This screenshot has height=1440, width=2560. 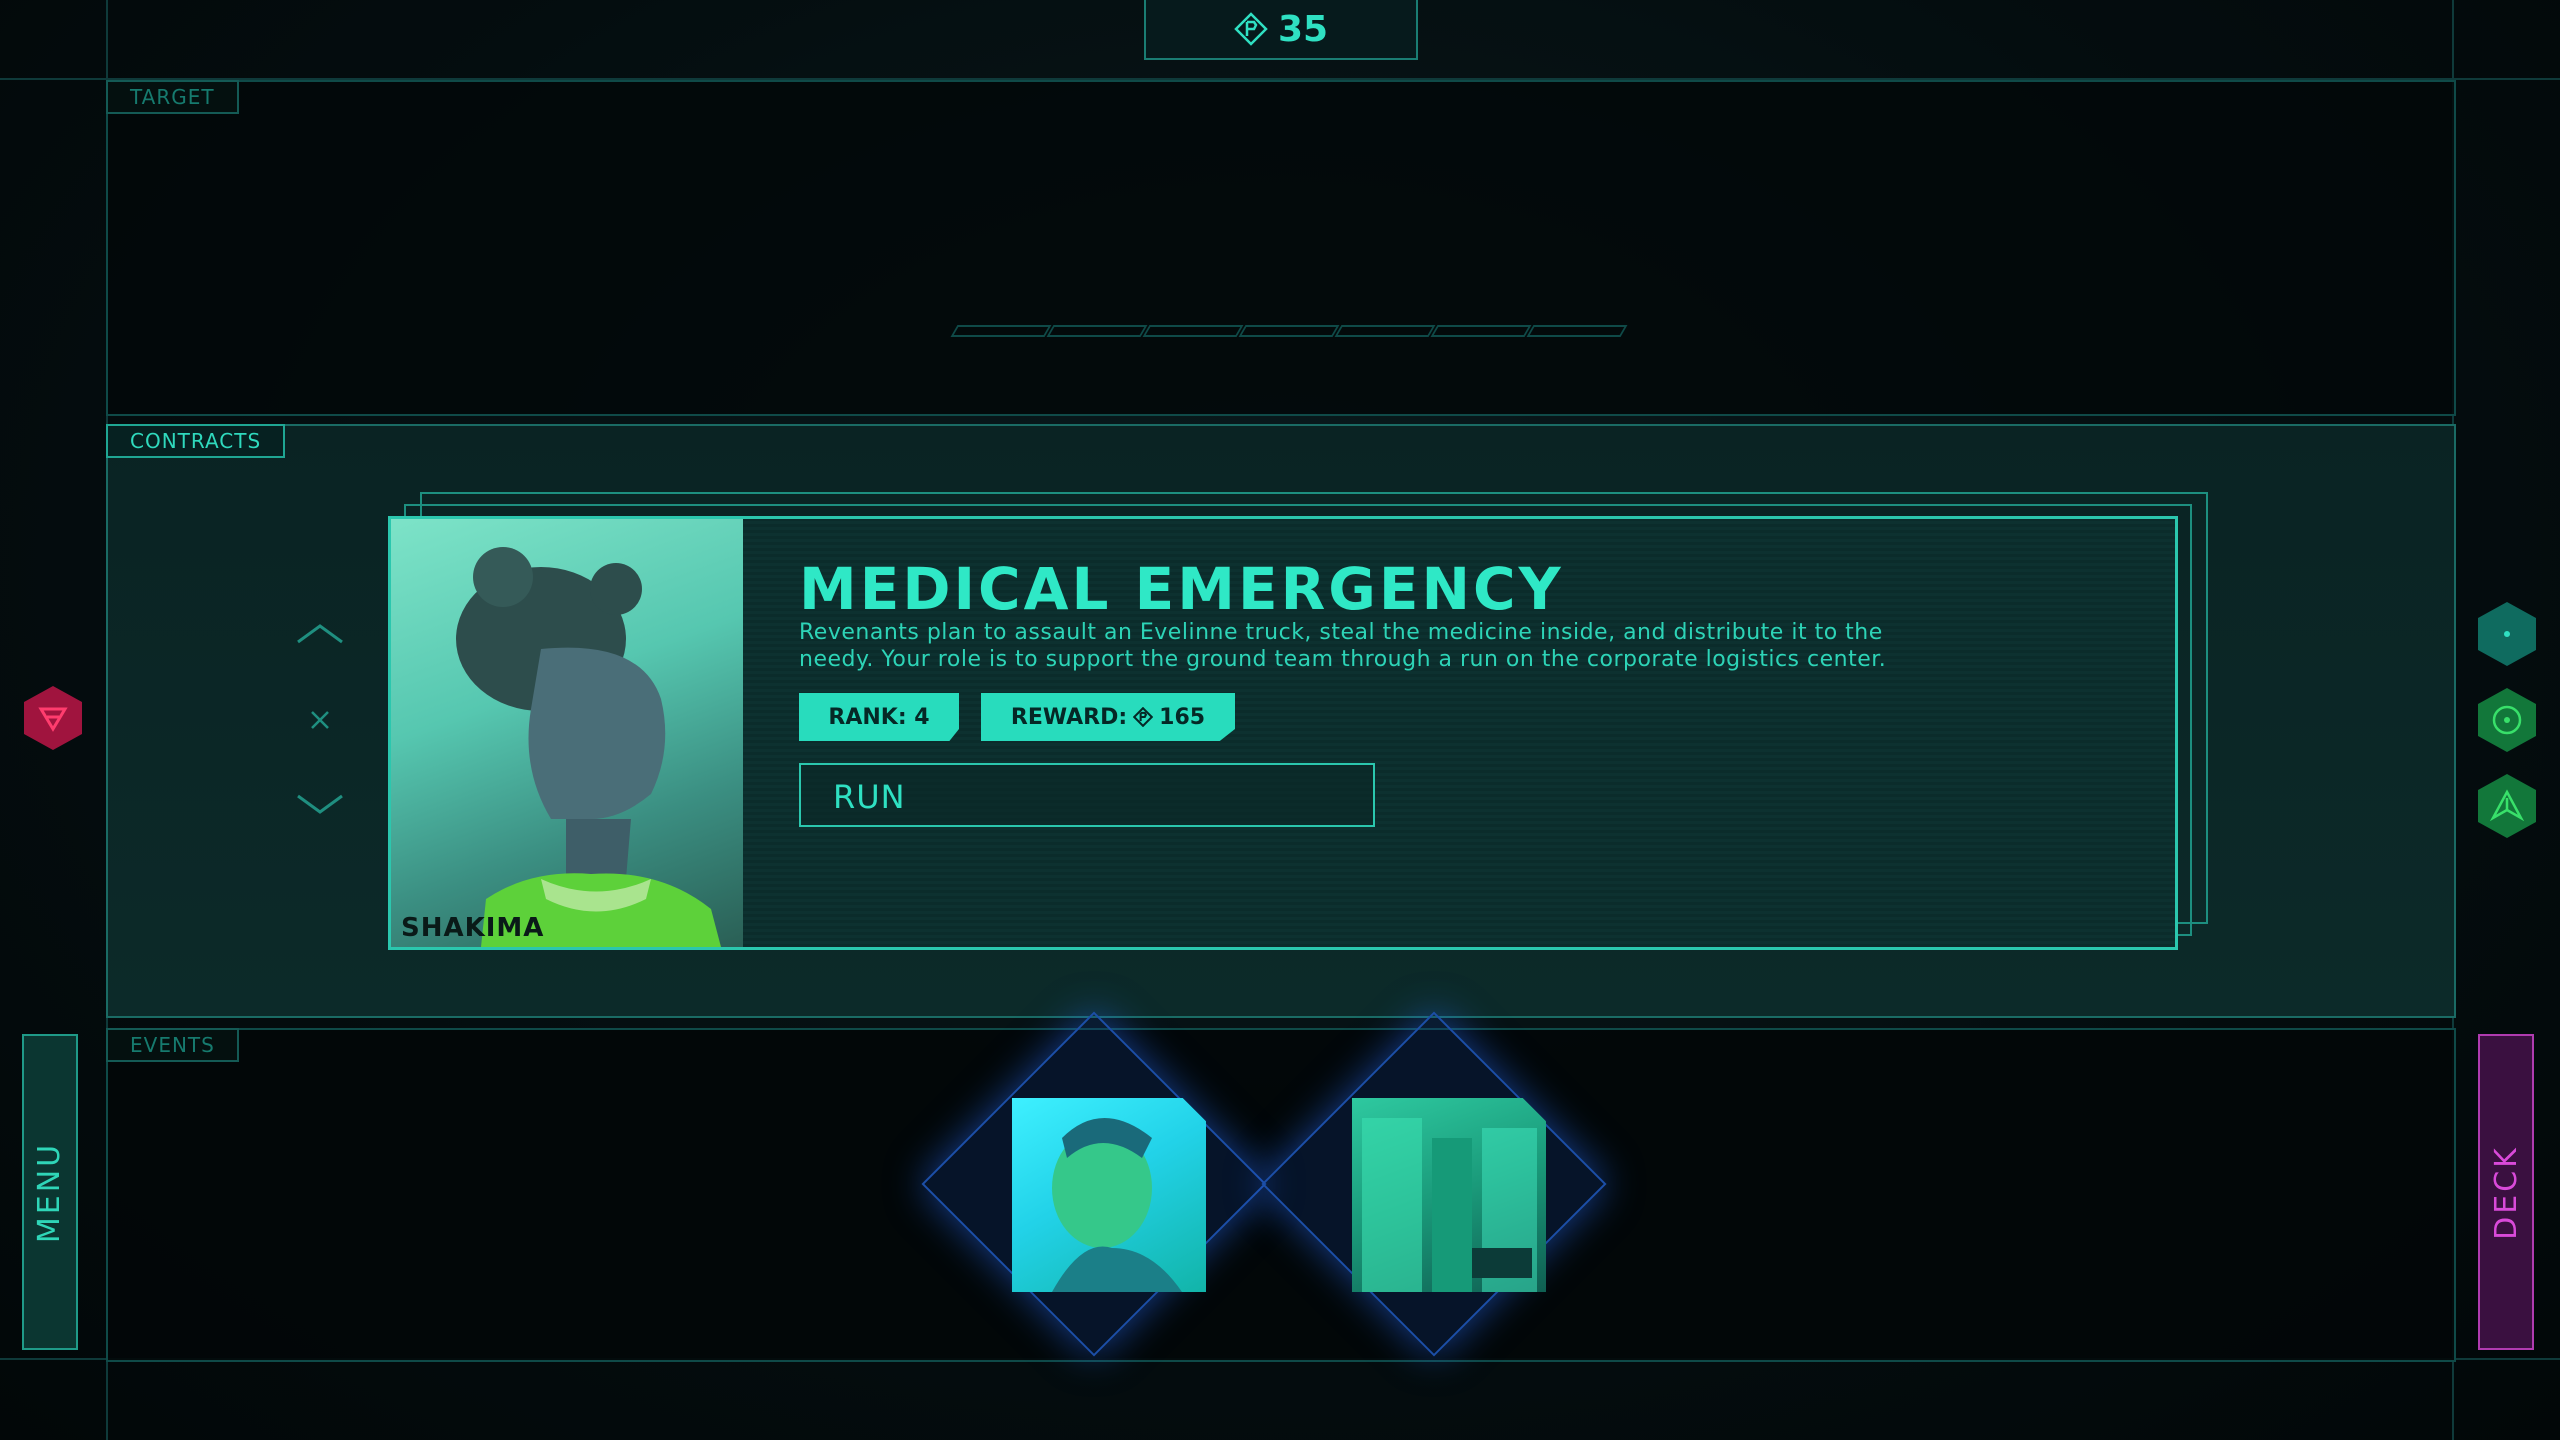 I want to click on target-icon, so click(x=2507, y=720).